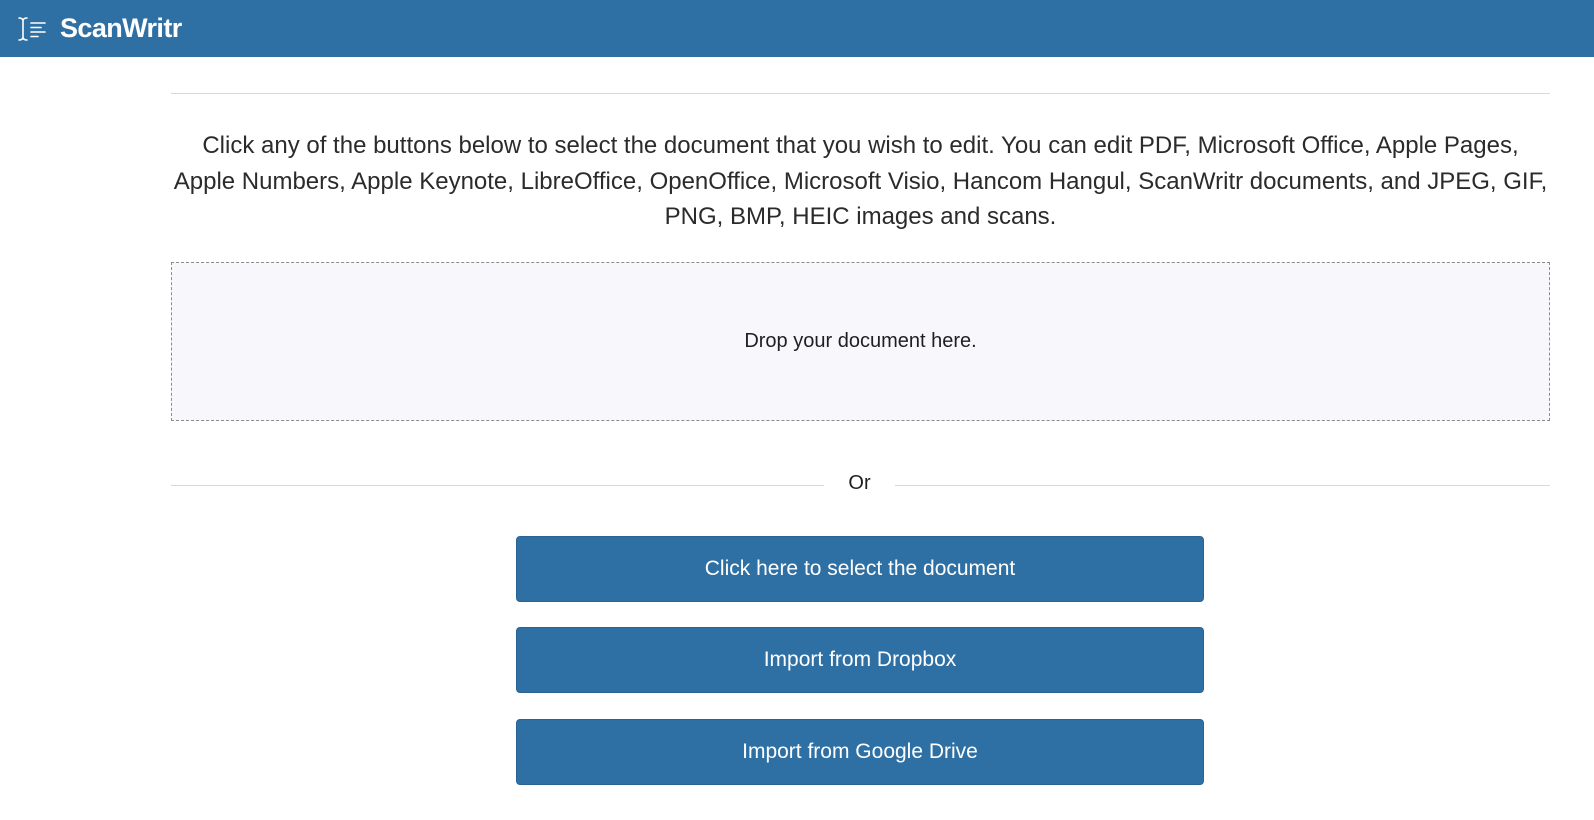 The height and width of the screenshot is (820, 1594). Describe the element at coordinates (32, 29) in the screenshot. I see `text-cursor-lines-icon` at that location.